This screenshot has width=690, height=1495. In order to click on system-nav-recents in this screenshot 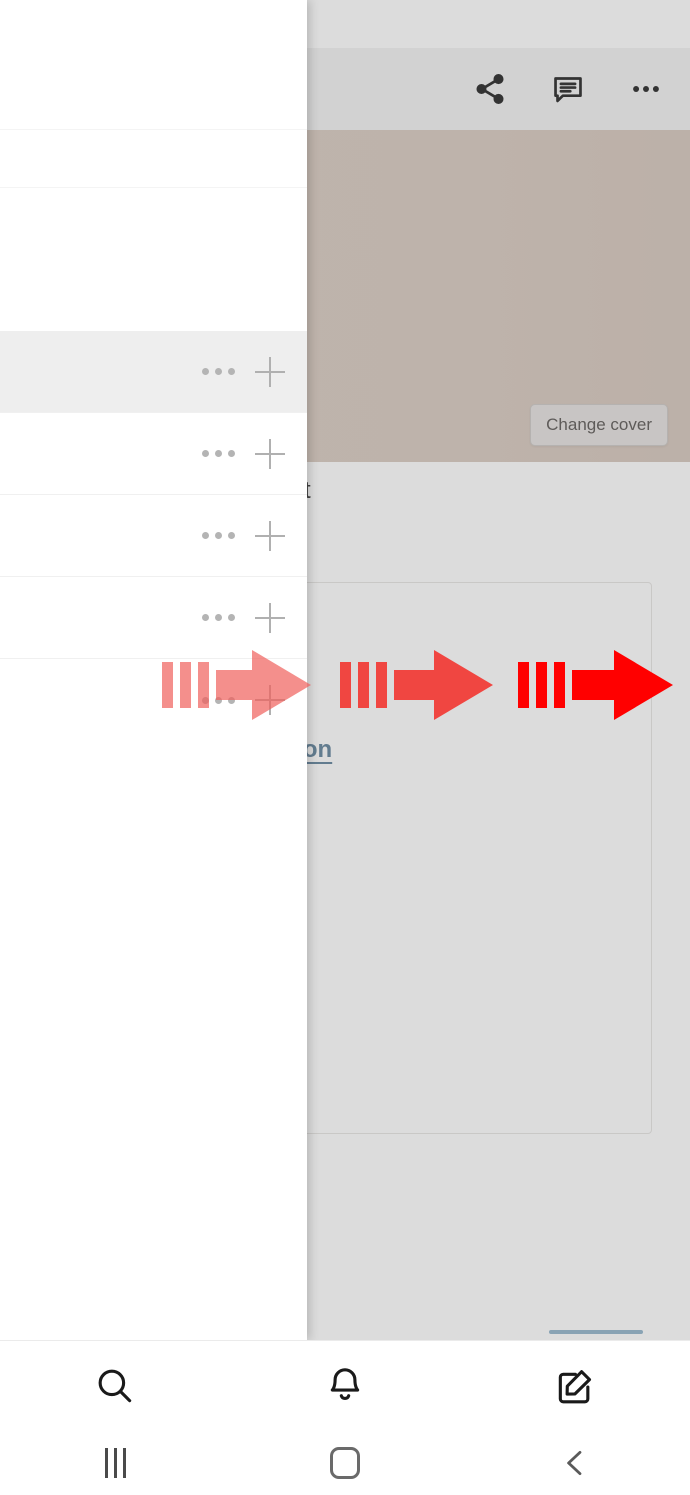, I will do `click(115, 1462)`.